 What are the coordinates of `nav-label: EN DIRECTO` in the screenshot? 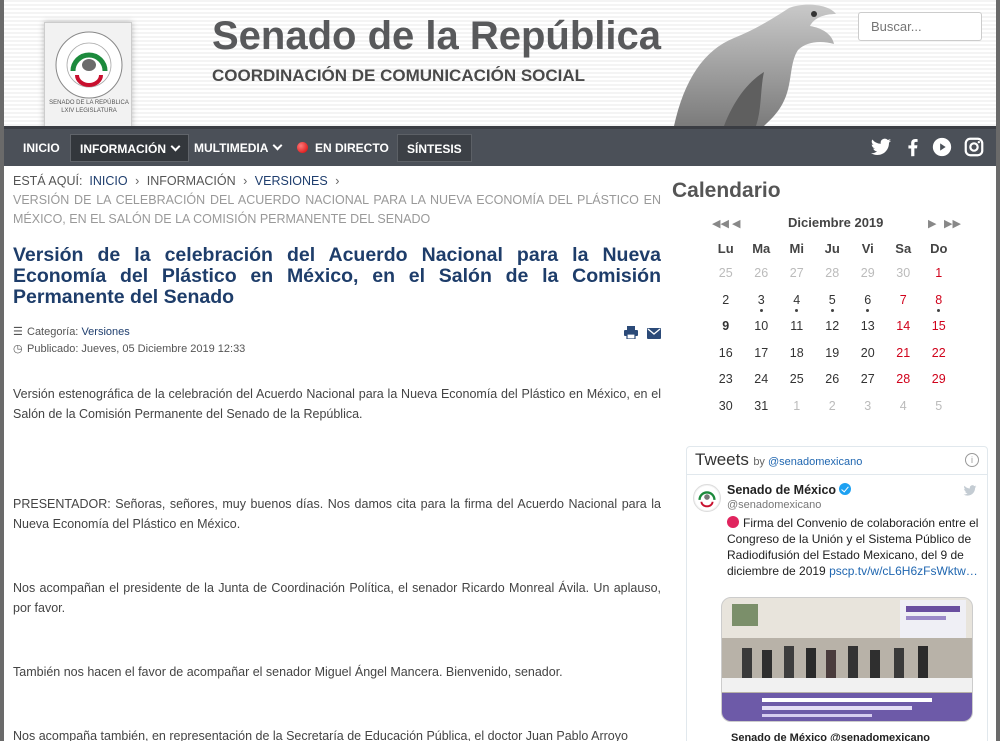 It's located at (352, 148).